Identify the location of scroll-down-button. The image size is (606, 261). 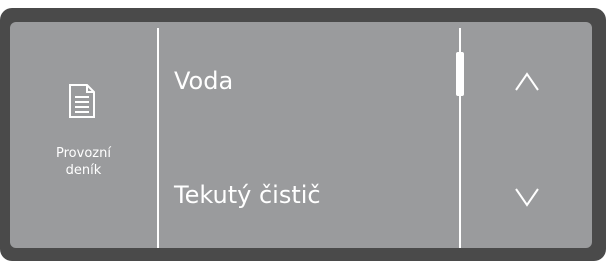
(527, 197).